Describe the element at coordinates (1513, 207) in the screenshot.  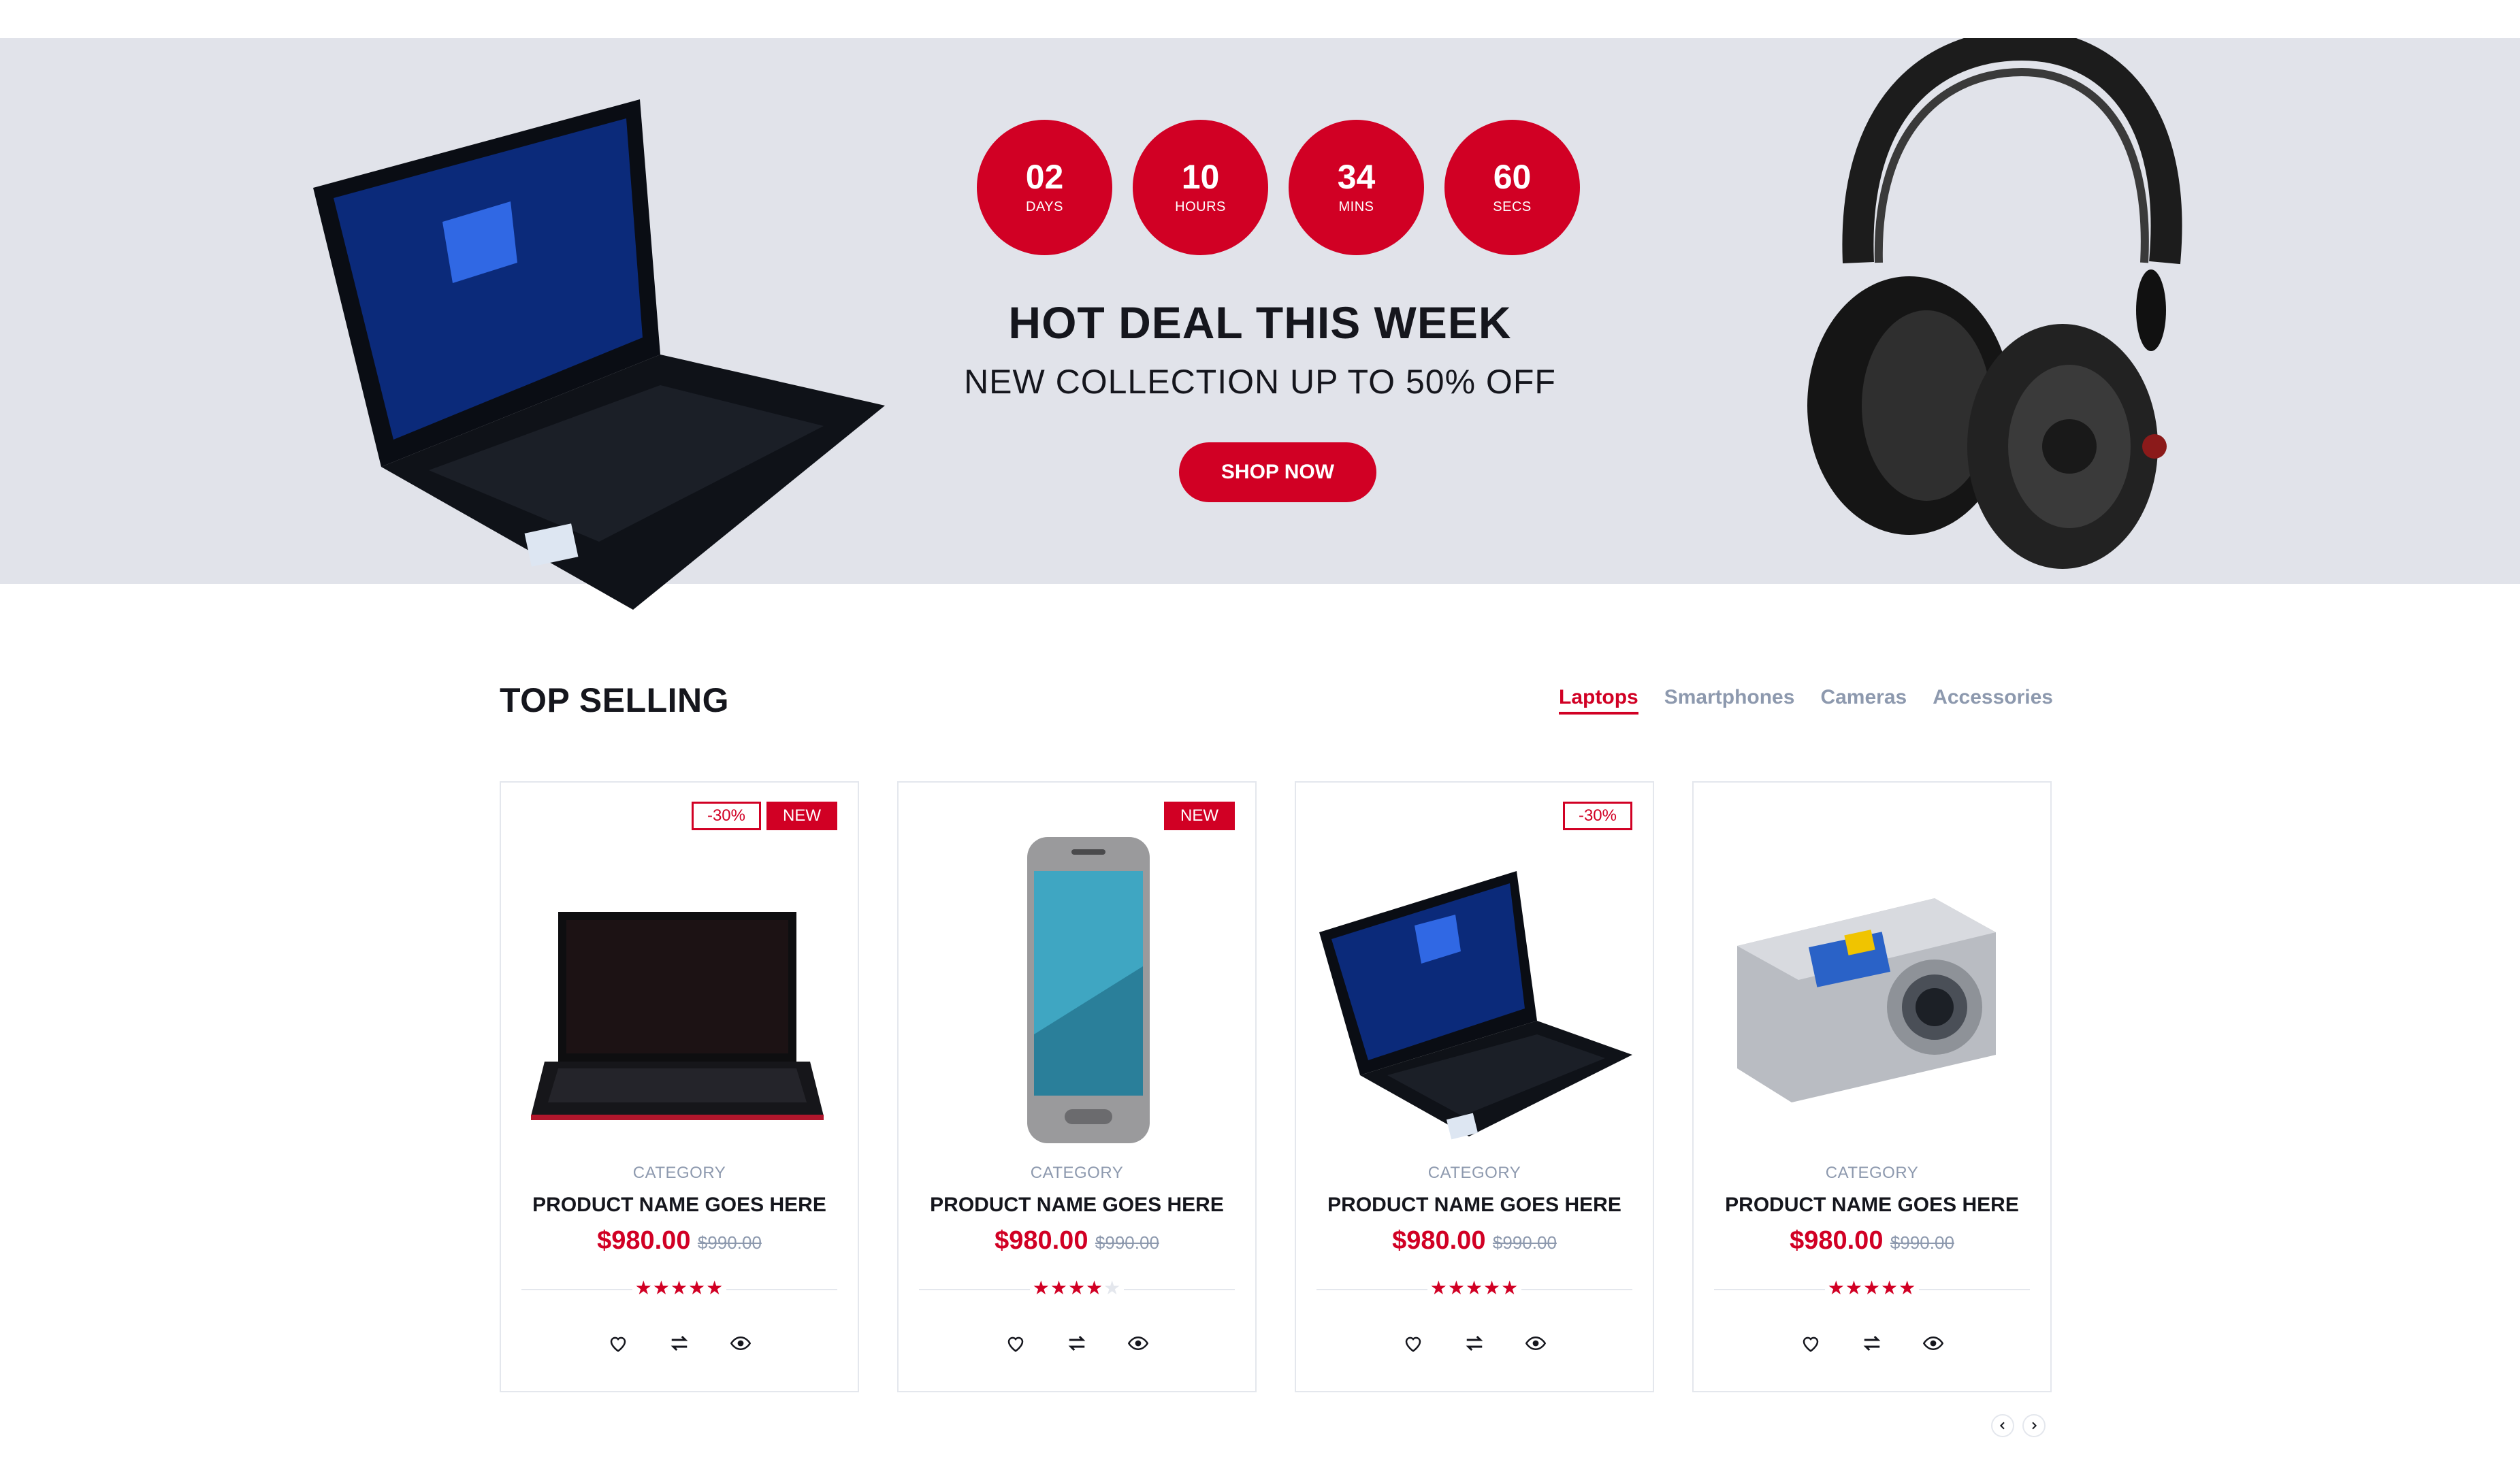
I see `countdown-label: SECS` at that location.